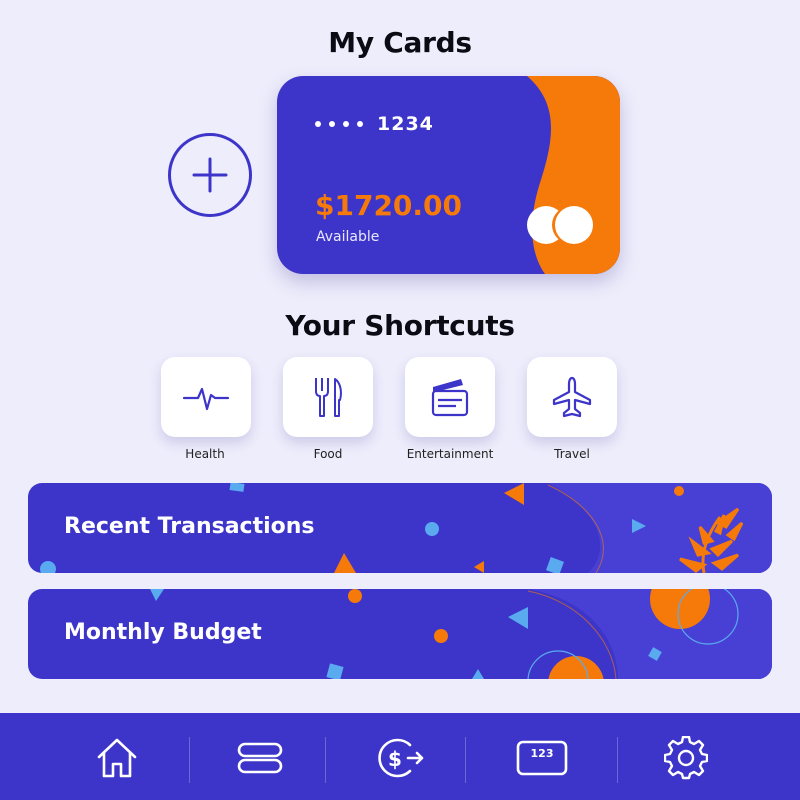  What do you see at coordinates (205, 454) in the screenshot?
I see `shortcut-label-health: Health` at bounding box center [205, 454].